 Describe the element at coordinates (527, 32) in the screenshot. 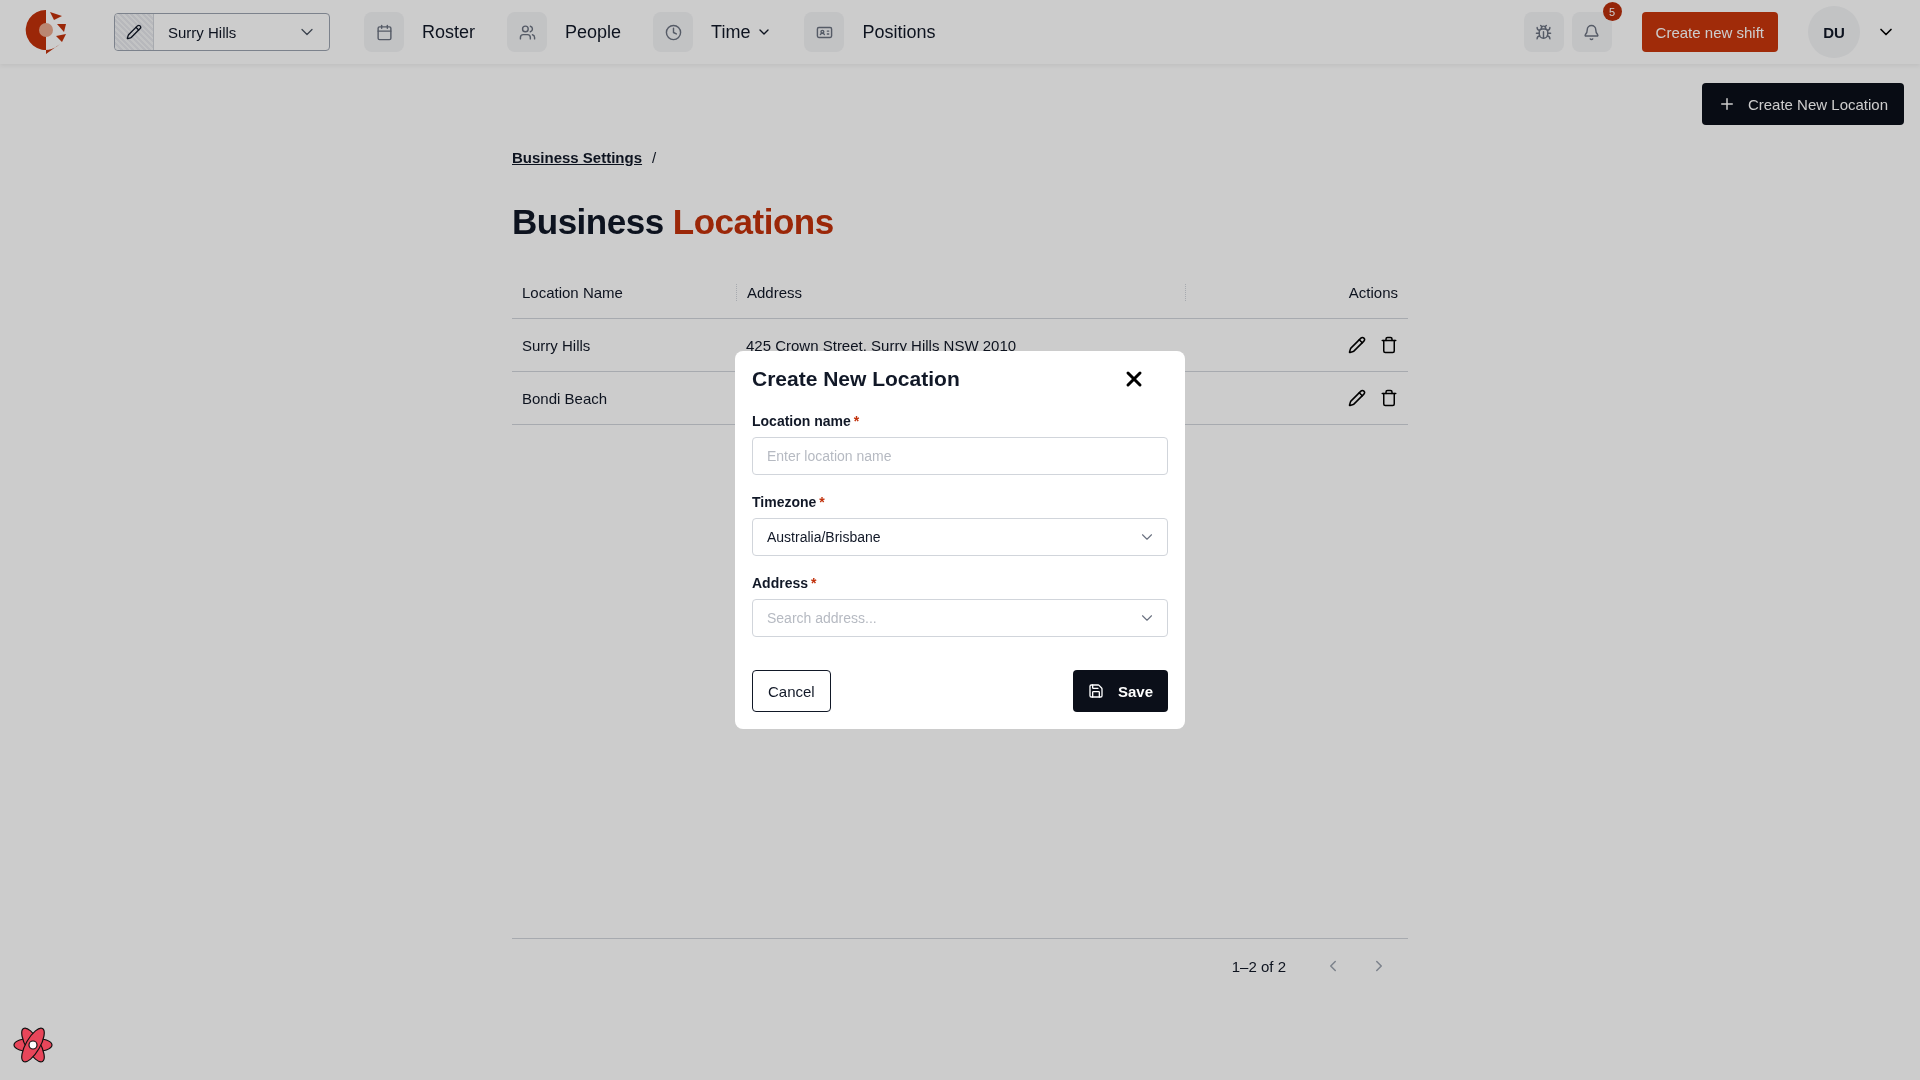

I see `users-icon` at that location.